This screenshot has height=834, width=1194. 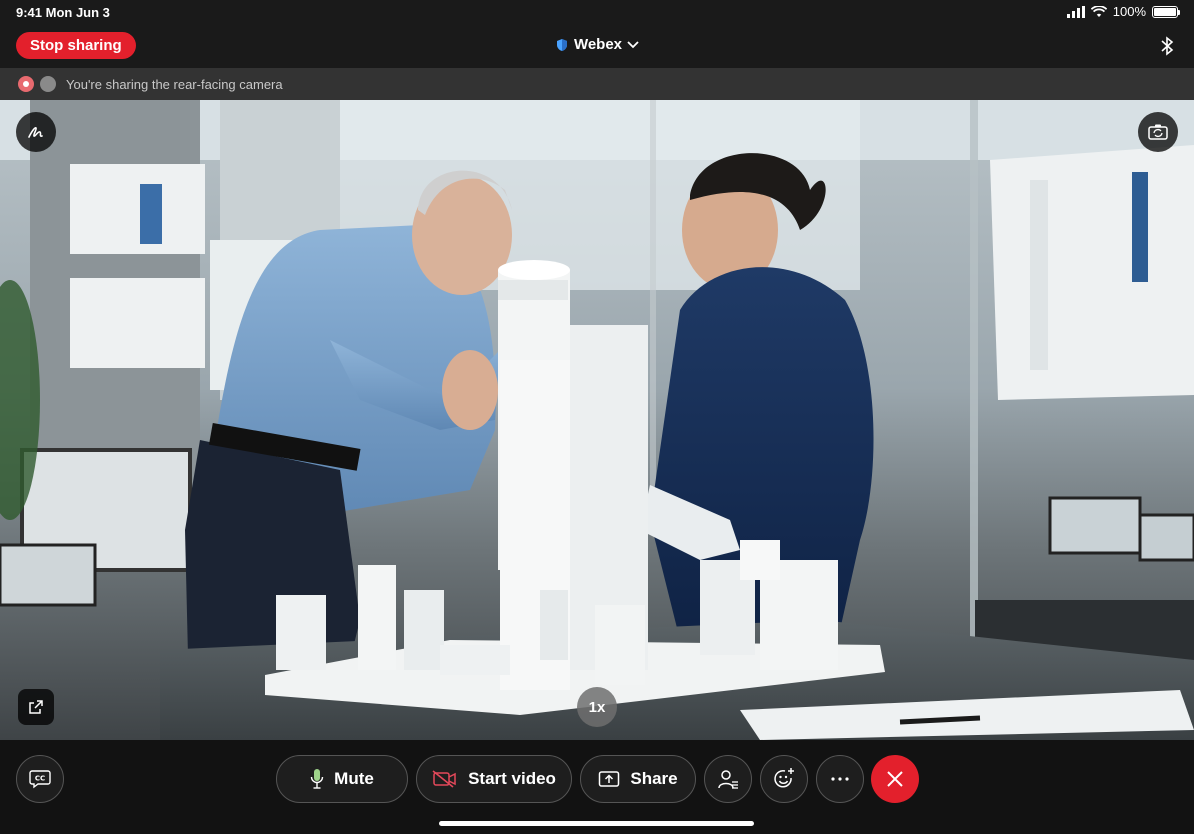 What do you see at coordinates (354, 778) in the screenshot?
I see `mute-label: Mute` at bounding box center [354, 778].